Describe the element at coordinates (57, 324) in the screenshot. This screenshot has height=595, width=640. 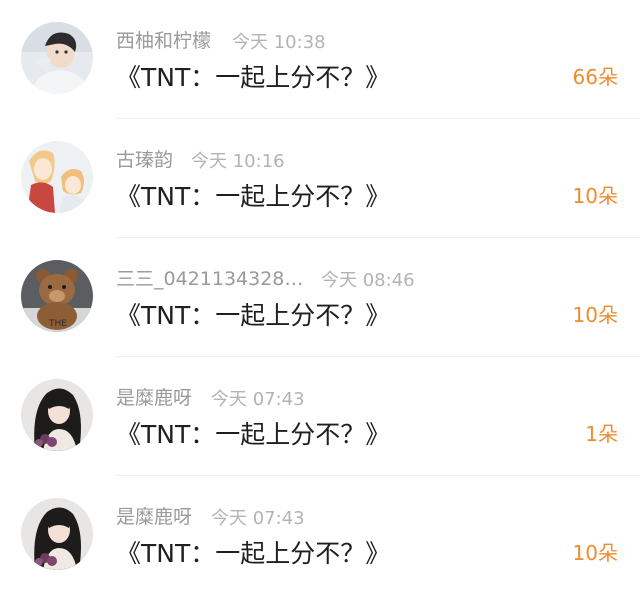
I see `svg-text: THE` at that location.